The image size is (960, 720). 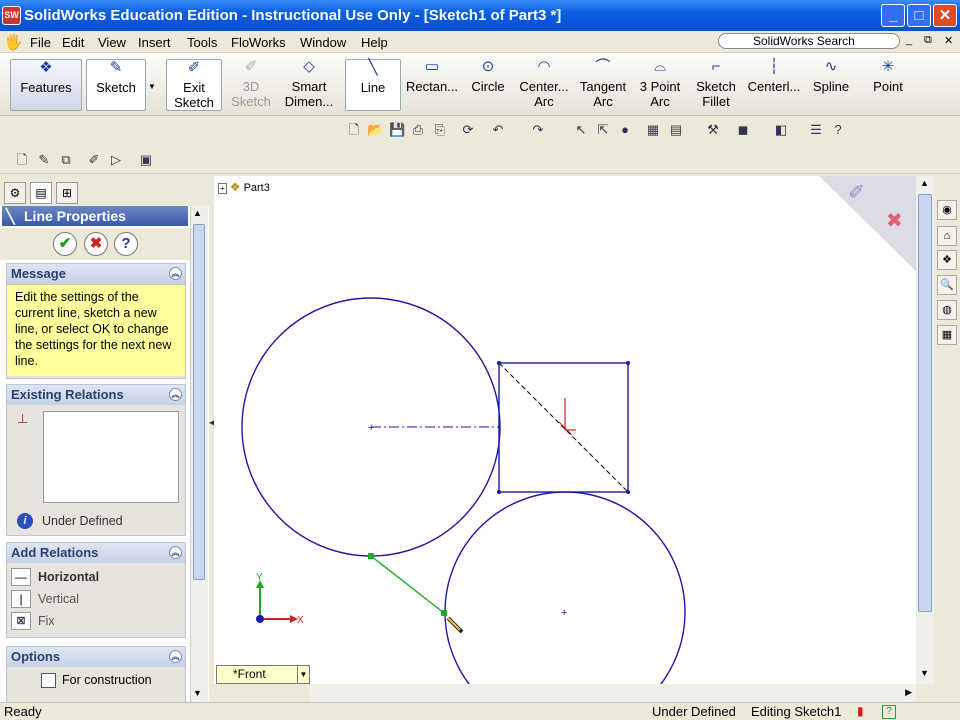 What do you see at coordinates (908, 692) in the screenshot?
I see `scroll-right-icon: ▶` at bounding box center [908, 692].